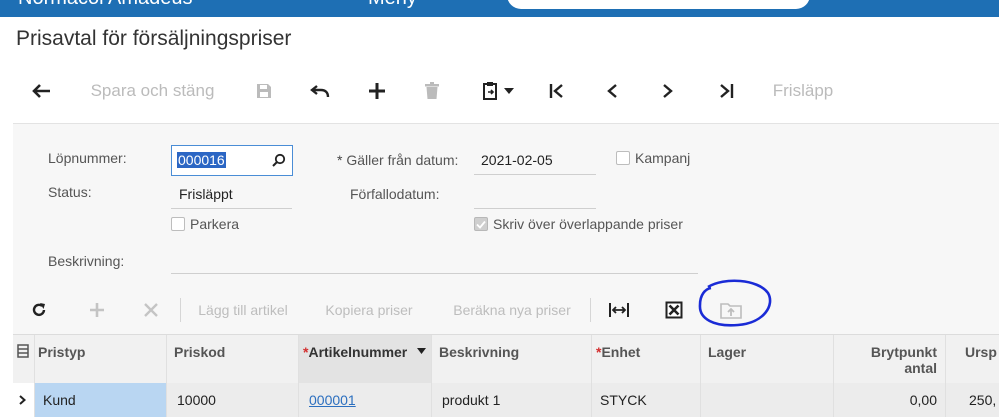 This screenshot has width=999, height=417. Describe the element at coordinates (152, 91) in the screenshot. I see `save-close-button: Spara och stäng` at that location.